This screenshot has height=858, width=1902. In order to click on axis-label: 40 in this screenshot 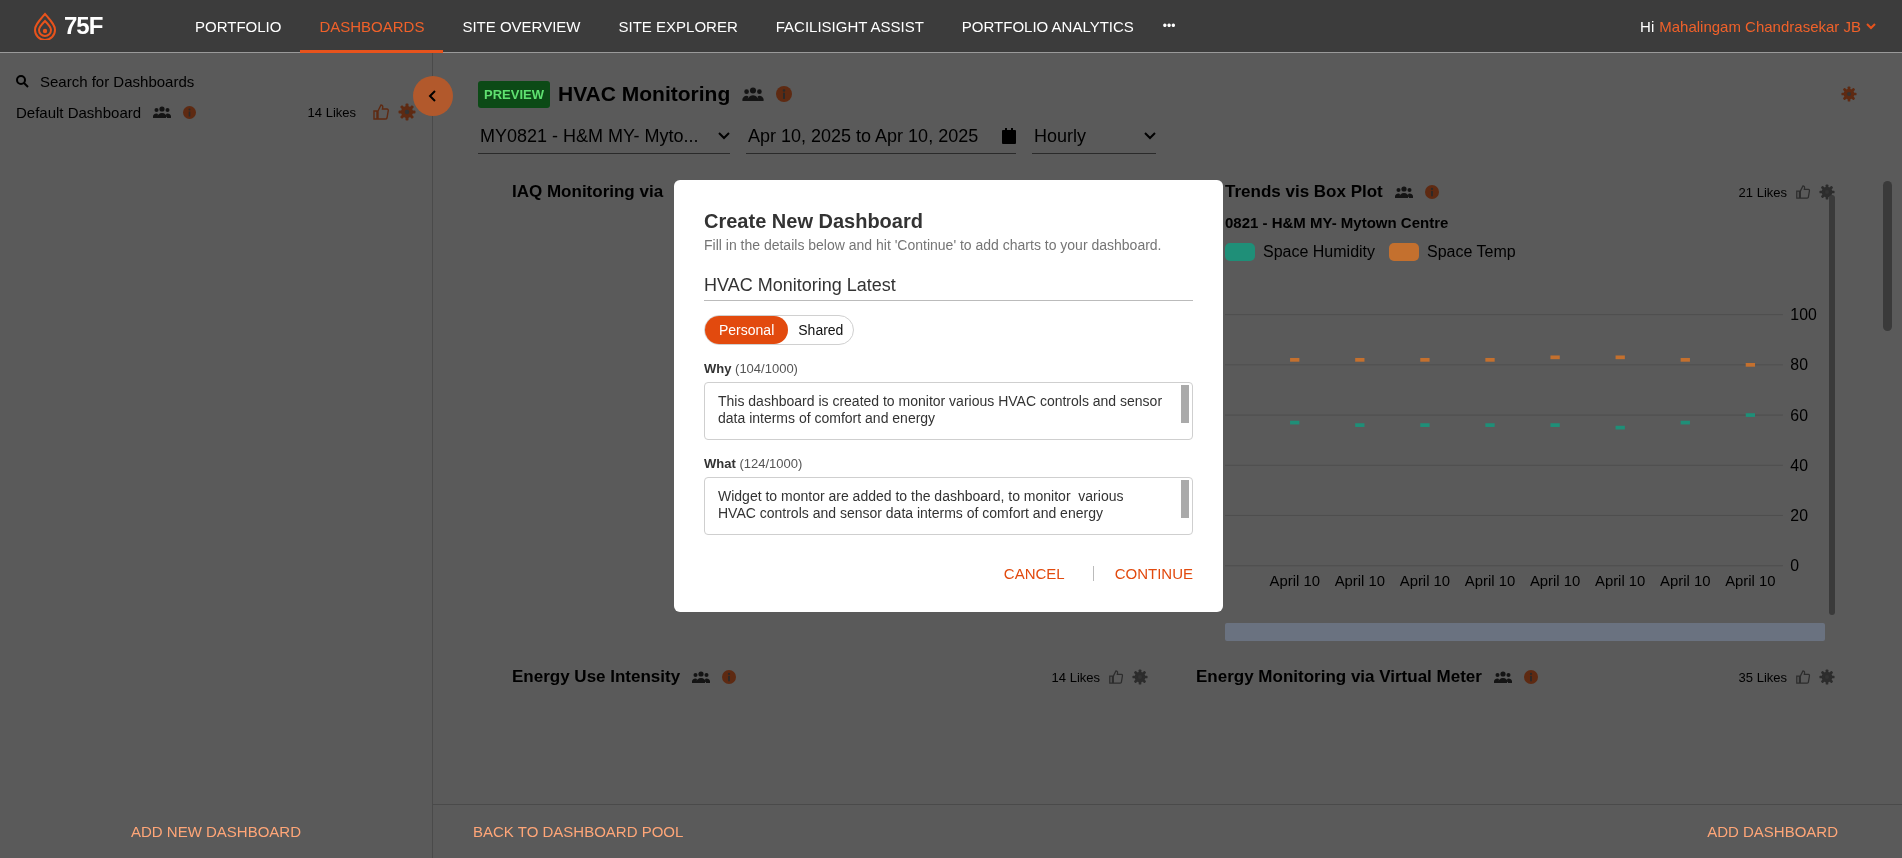, I will do `click(1799, 465)`.